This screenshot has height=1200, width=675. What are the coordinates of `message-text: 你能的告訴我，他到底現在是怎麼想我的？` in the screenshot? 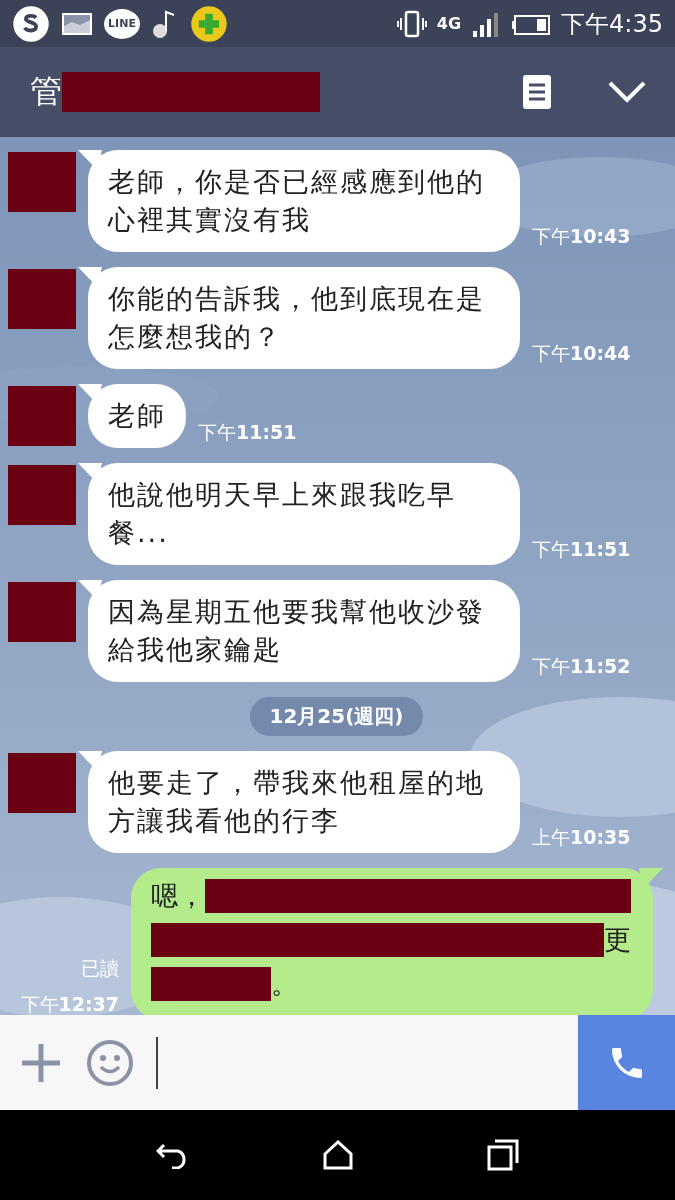 It's located at (297, 318).